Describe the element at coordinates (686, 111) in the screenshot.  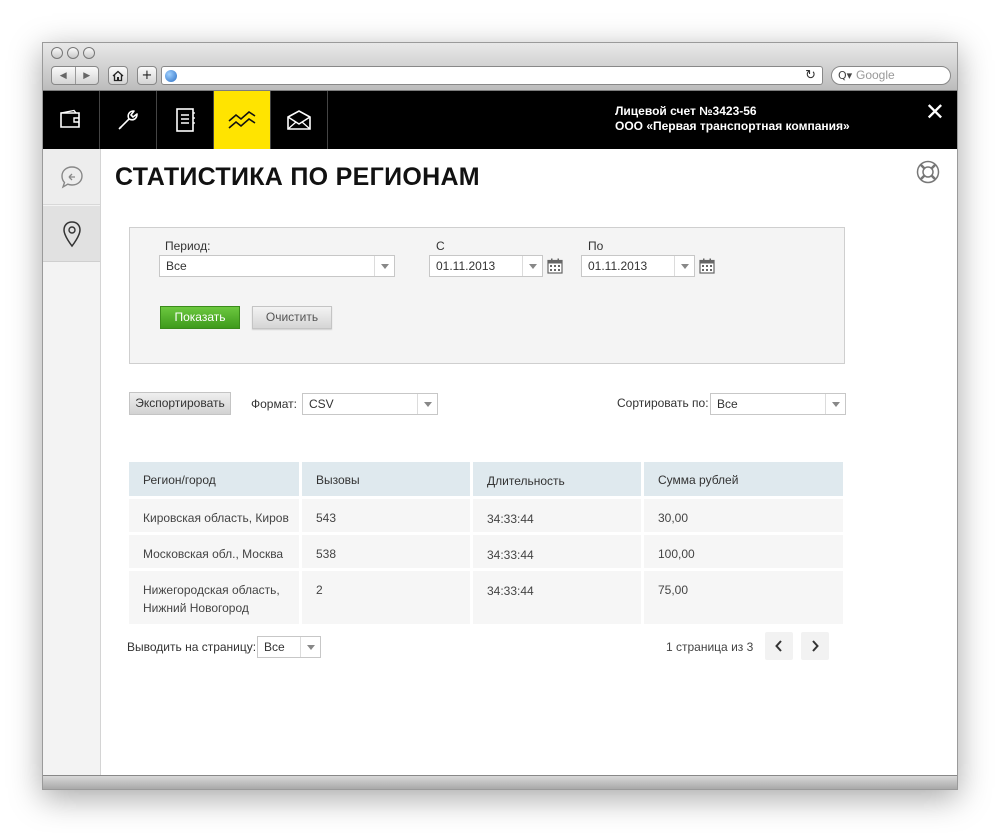
I see `account-number: Лицевой счет №3423-56` at that location.